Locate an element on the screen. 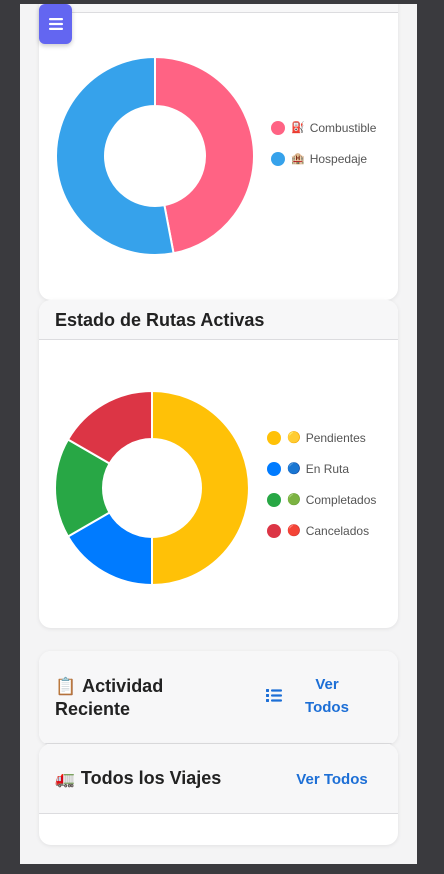 This screenshot has width=444, height=874. slice-combustible is located at coordinates (204, 155).